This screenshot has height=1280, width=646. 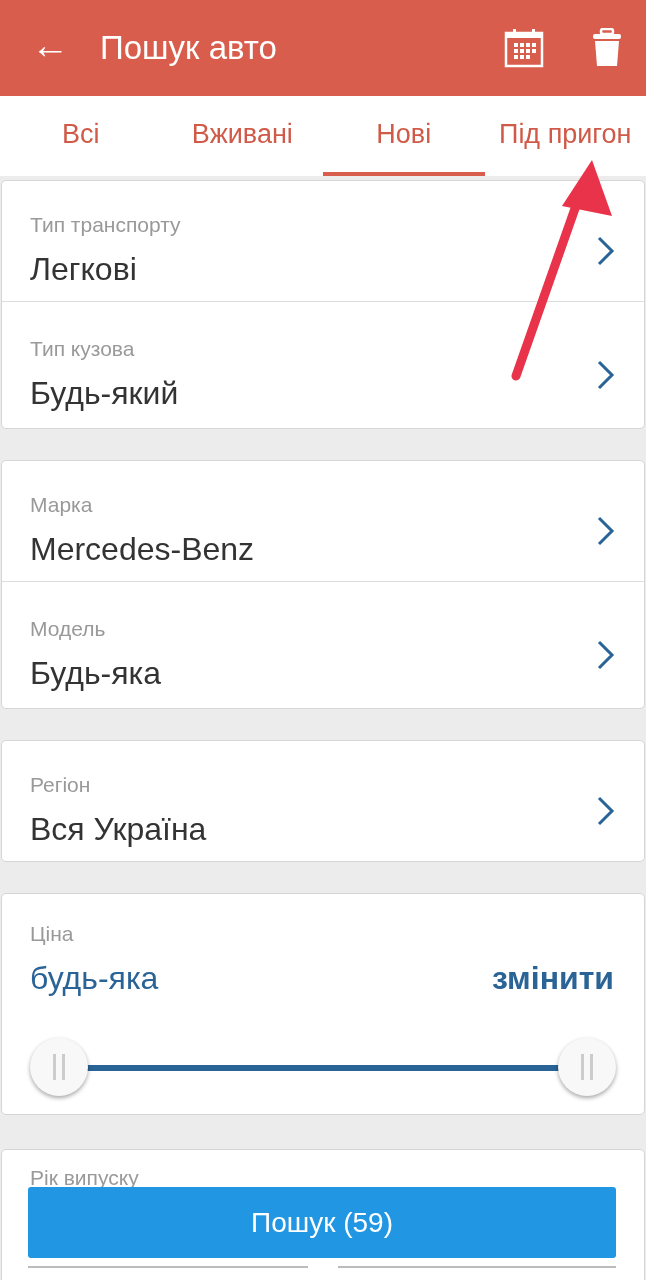 What do you see at coordinates (323, 801) in the screenshot?
I see `select-row: Регіон Вся Україна` at bounding box center [323, 801].